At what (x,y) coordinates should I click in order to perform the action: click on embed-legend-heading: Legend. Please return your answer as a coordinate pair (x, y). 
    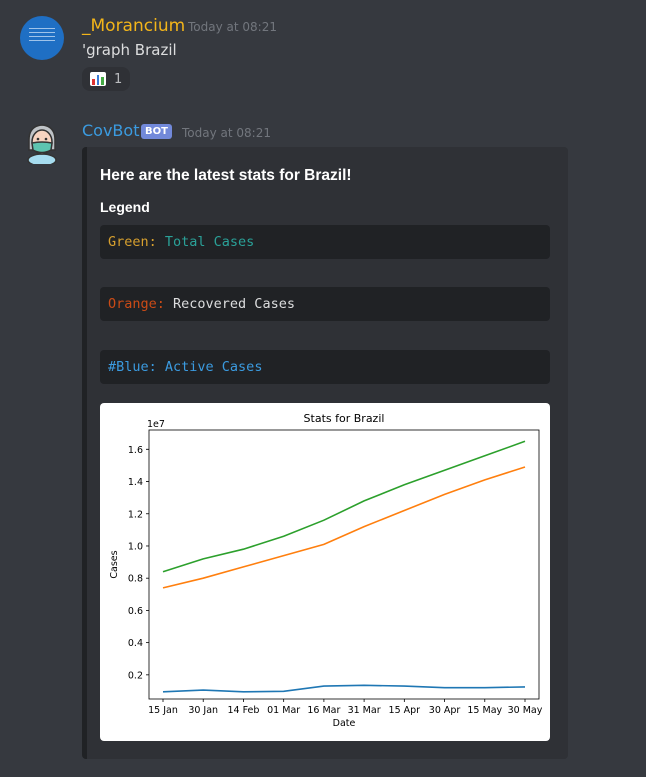
    Looking at the image, I should click on (125, 207).